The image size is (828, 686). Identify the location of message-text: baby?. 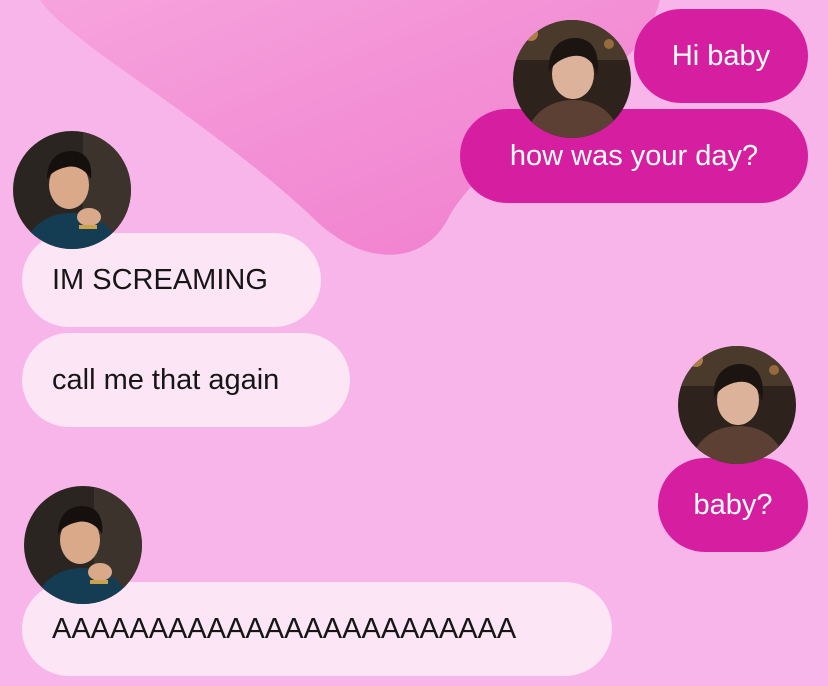
(733, 504).